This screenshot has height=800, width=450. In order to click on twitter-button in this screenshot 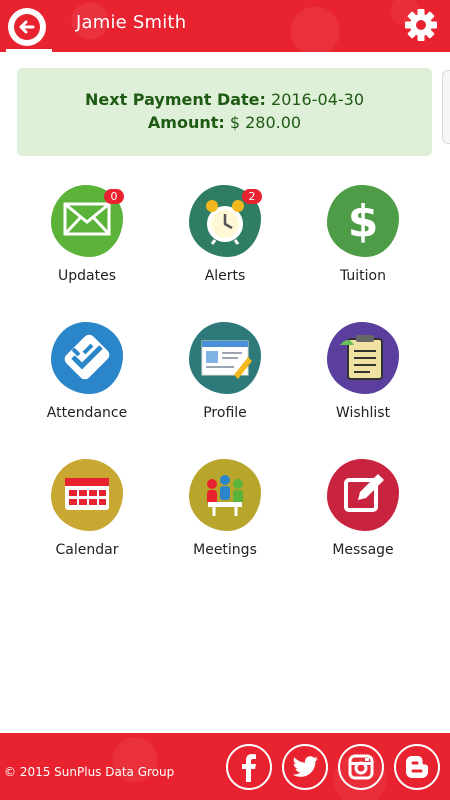, I will do `click(305, 767)`.